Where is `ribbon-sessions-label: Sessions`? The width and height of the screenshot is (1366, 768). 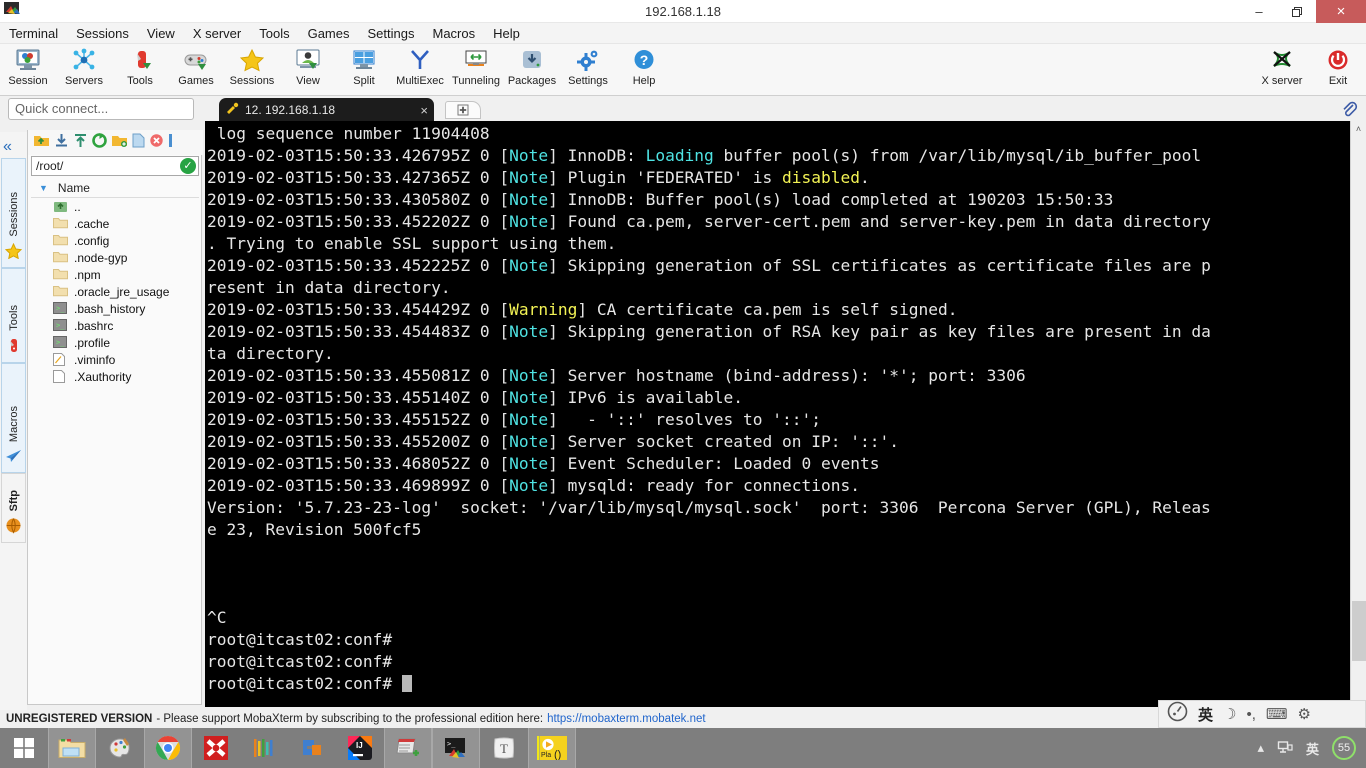
ribbon-sessions-label: Sessions is located at coordinates (252, 81).